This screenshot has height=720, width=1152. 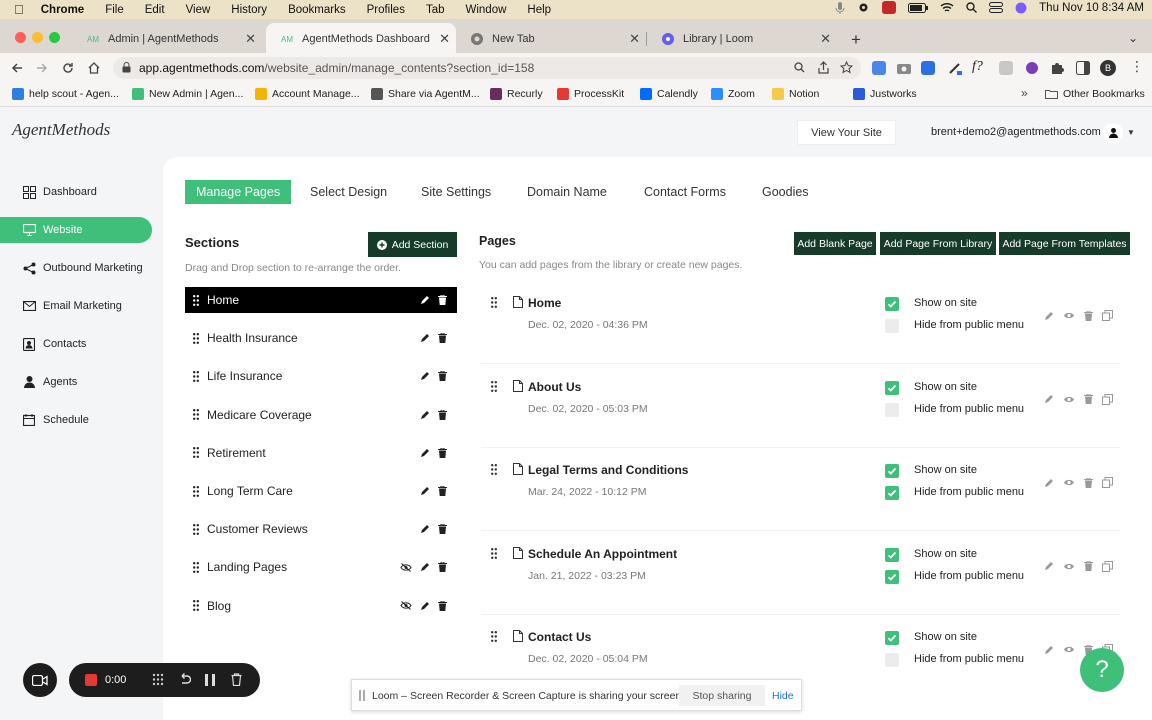 What do you see at coordinates (210, 680) in the screenshot?
I see `pause-icon` at bounding box center [210, 680].